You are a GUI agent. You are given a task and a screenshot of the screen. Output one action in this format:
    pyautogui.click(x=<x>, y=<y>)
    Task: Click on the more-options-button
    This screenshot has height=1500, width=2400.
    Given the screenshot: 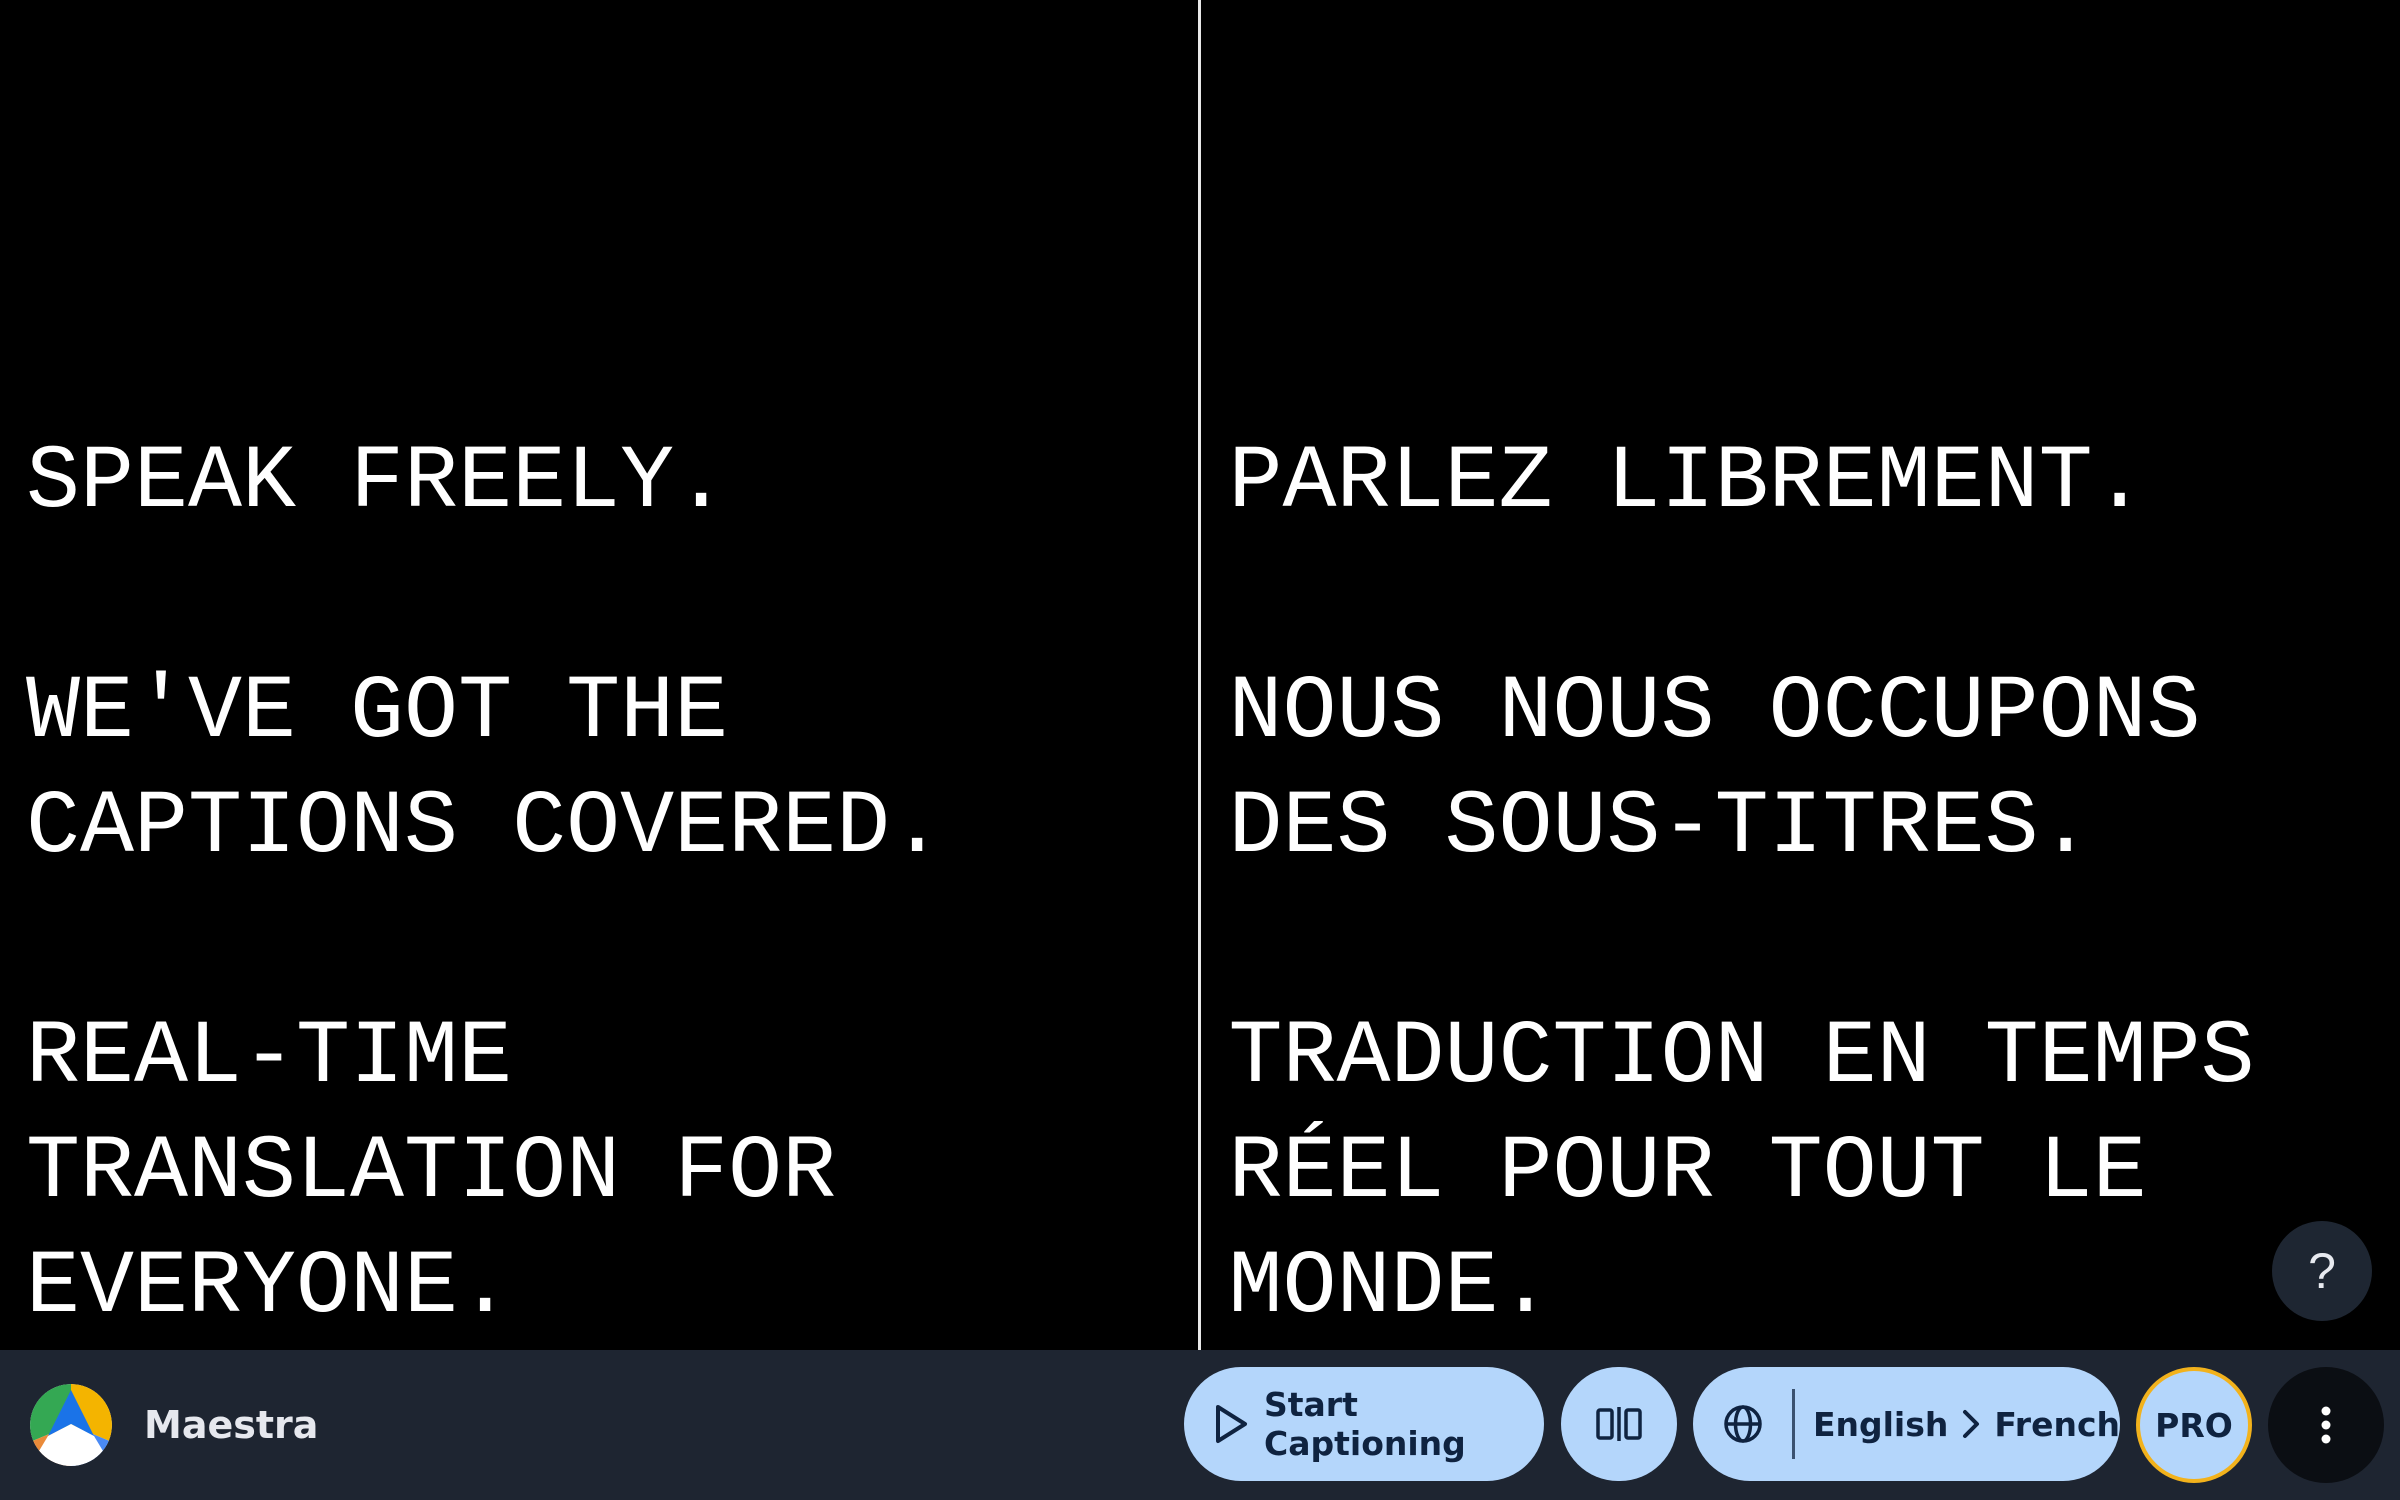 What is the action you would take?
    pyautogui.click(x=2326, y=1425)
    